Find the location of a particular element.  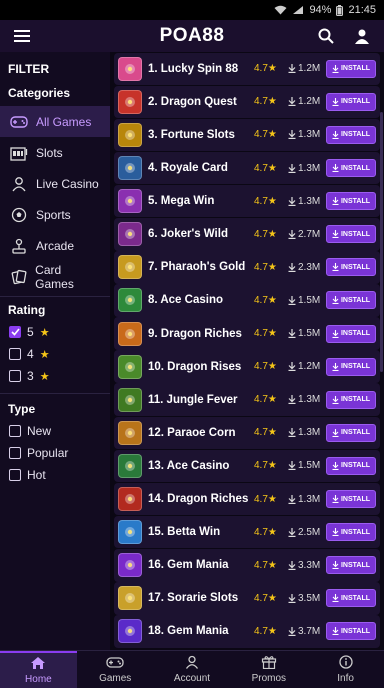

game-name: 9. Dragon Riches is located at coordinates (201, 334).